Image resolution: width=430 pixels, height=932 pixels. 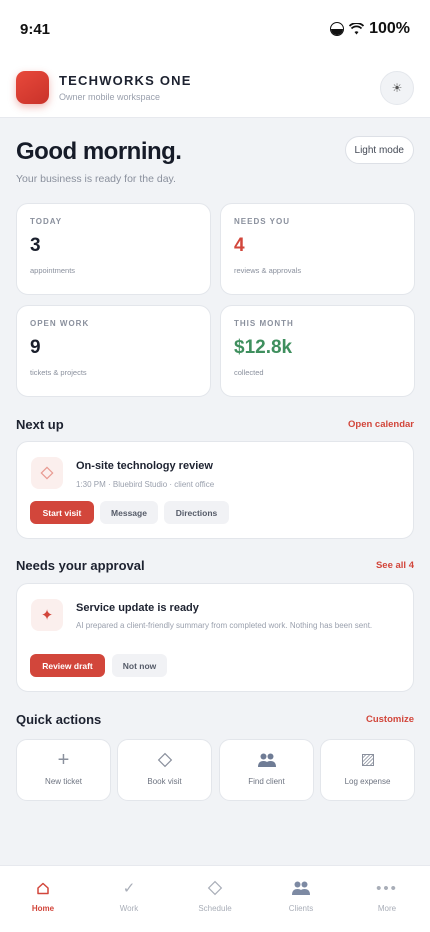 What do you see at coordinates (58, 372) in the screenshot?
I see `stat-note: tickets & projects` at bounding box center [58, 372].